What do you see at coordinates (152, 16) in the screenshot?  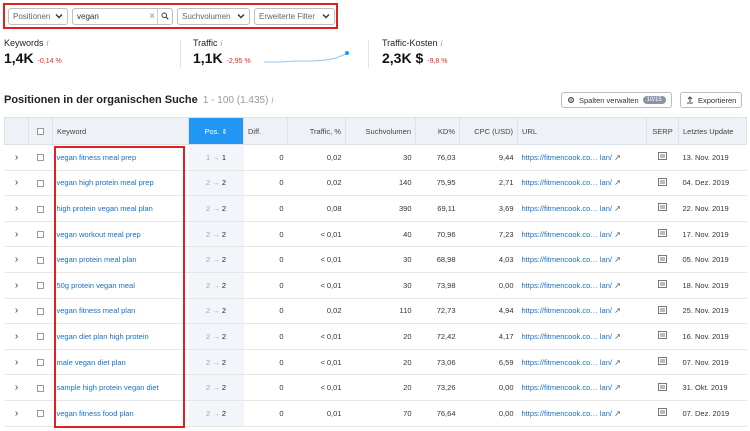 I see `clear-icon: ×` at bounding box center [152, 16].